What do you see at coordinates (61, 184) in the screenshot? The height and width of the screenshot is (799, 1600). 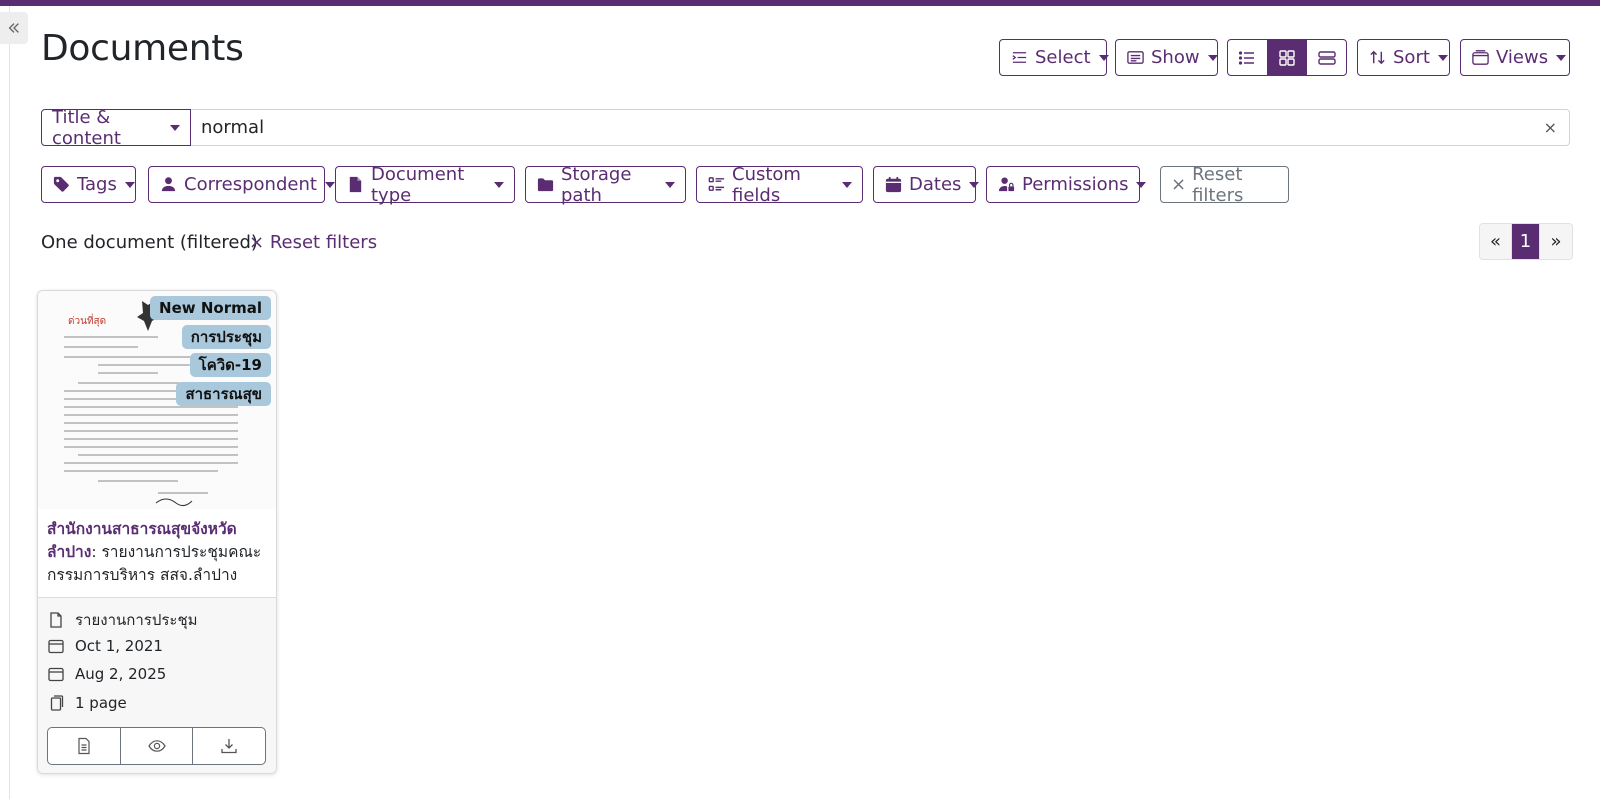 I see `tag-icon` at bounding box center [61, 184].